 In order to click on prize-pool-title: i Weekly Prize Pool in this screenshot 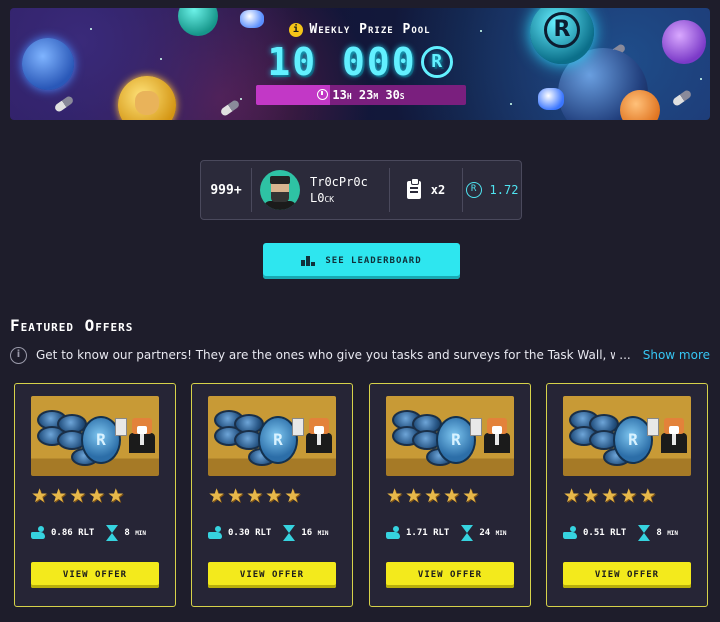, I will do `click(360, 29)`.